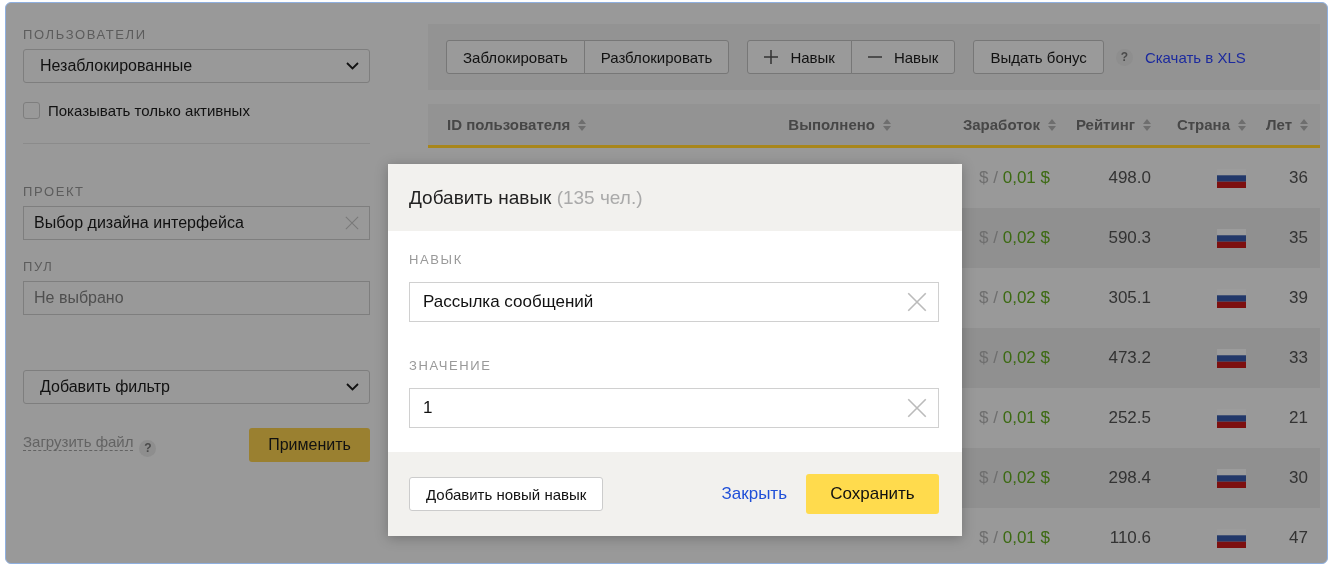 The height and width of the screenshot is (573, 1337). I want to click on apply-button: Применить, so click(309, 445).